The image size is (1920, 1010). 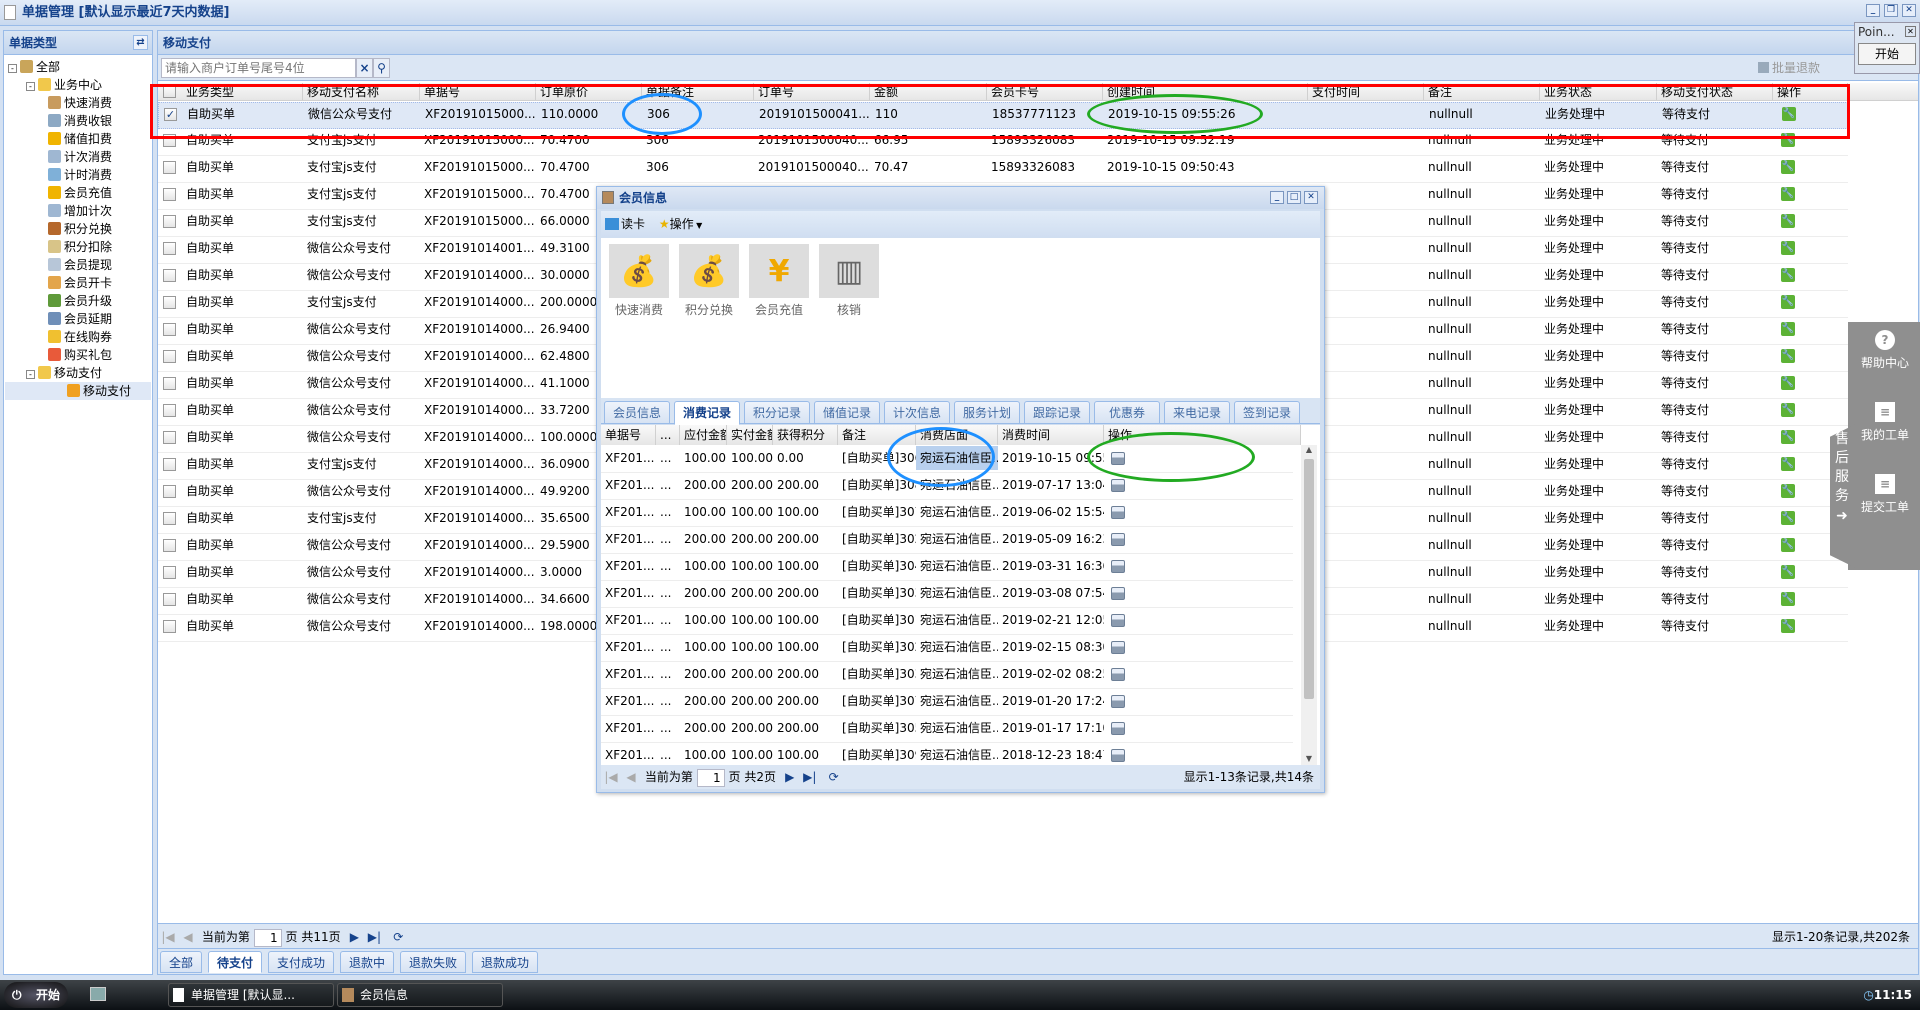 I want to click on select-all-checkbox, so click(x=169, y=91).